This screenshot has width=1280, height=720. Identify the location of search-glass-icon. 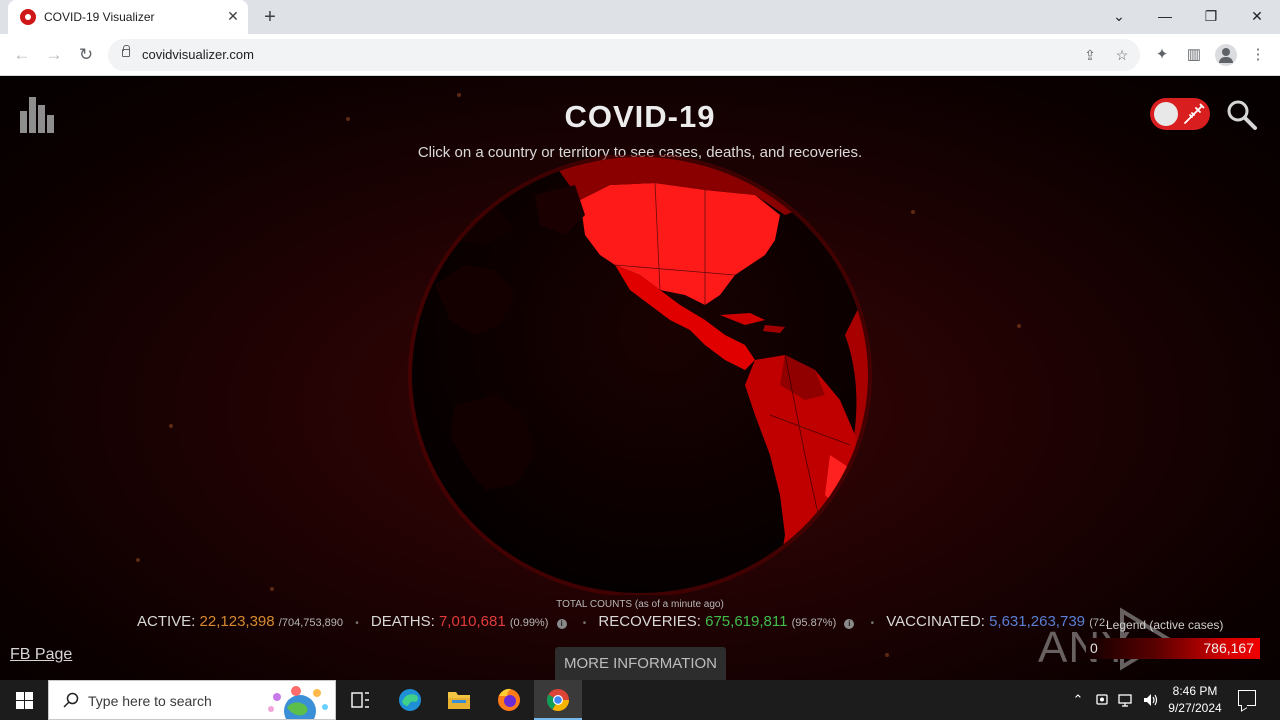
(71, 700).